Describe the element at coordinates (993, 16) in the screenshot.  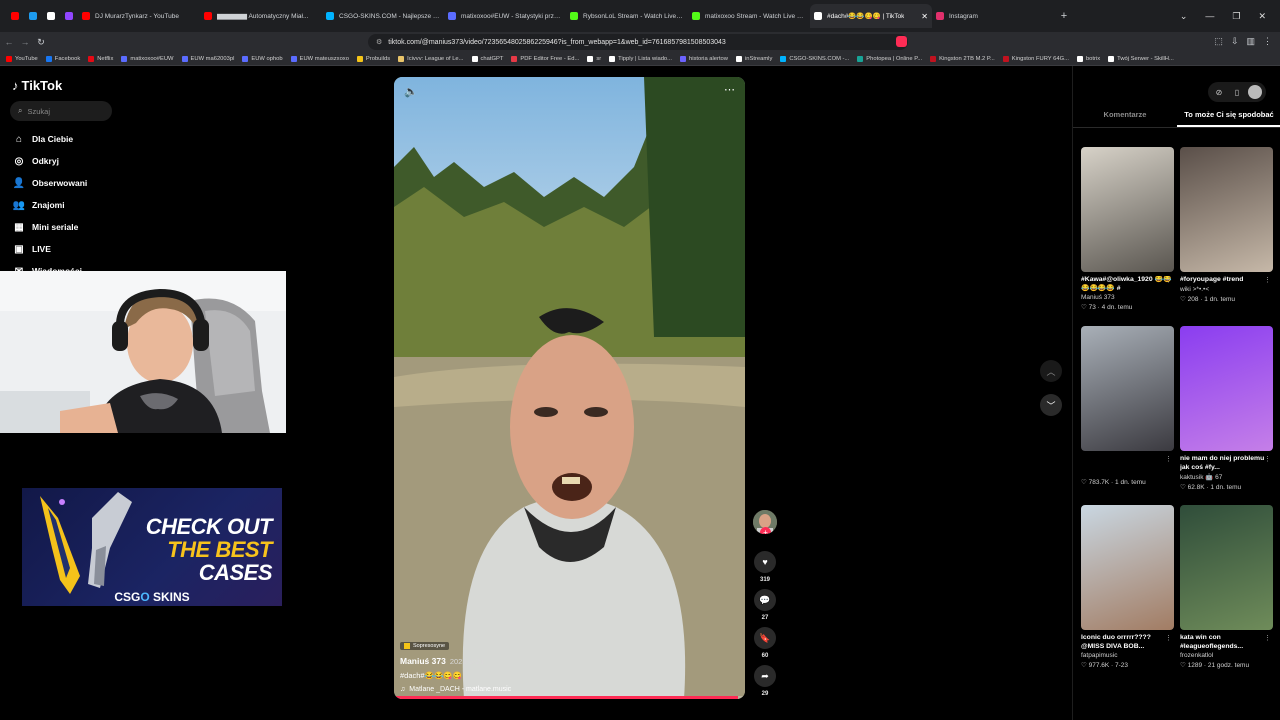
I see `browser-tab: Instagram` at that location.